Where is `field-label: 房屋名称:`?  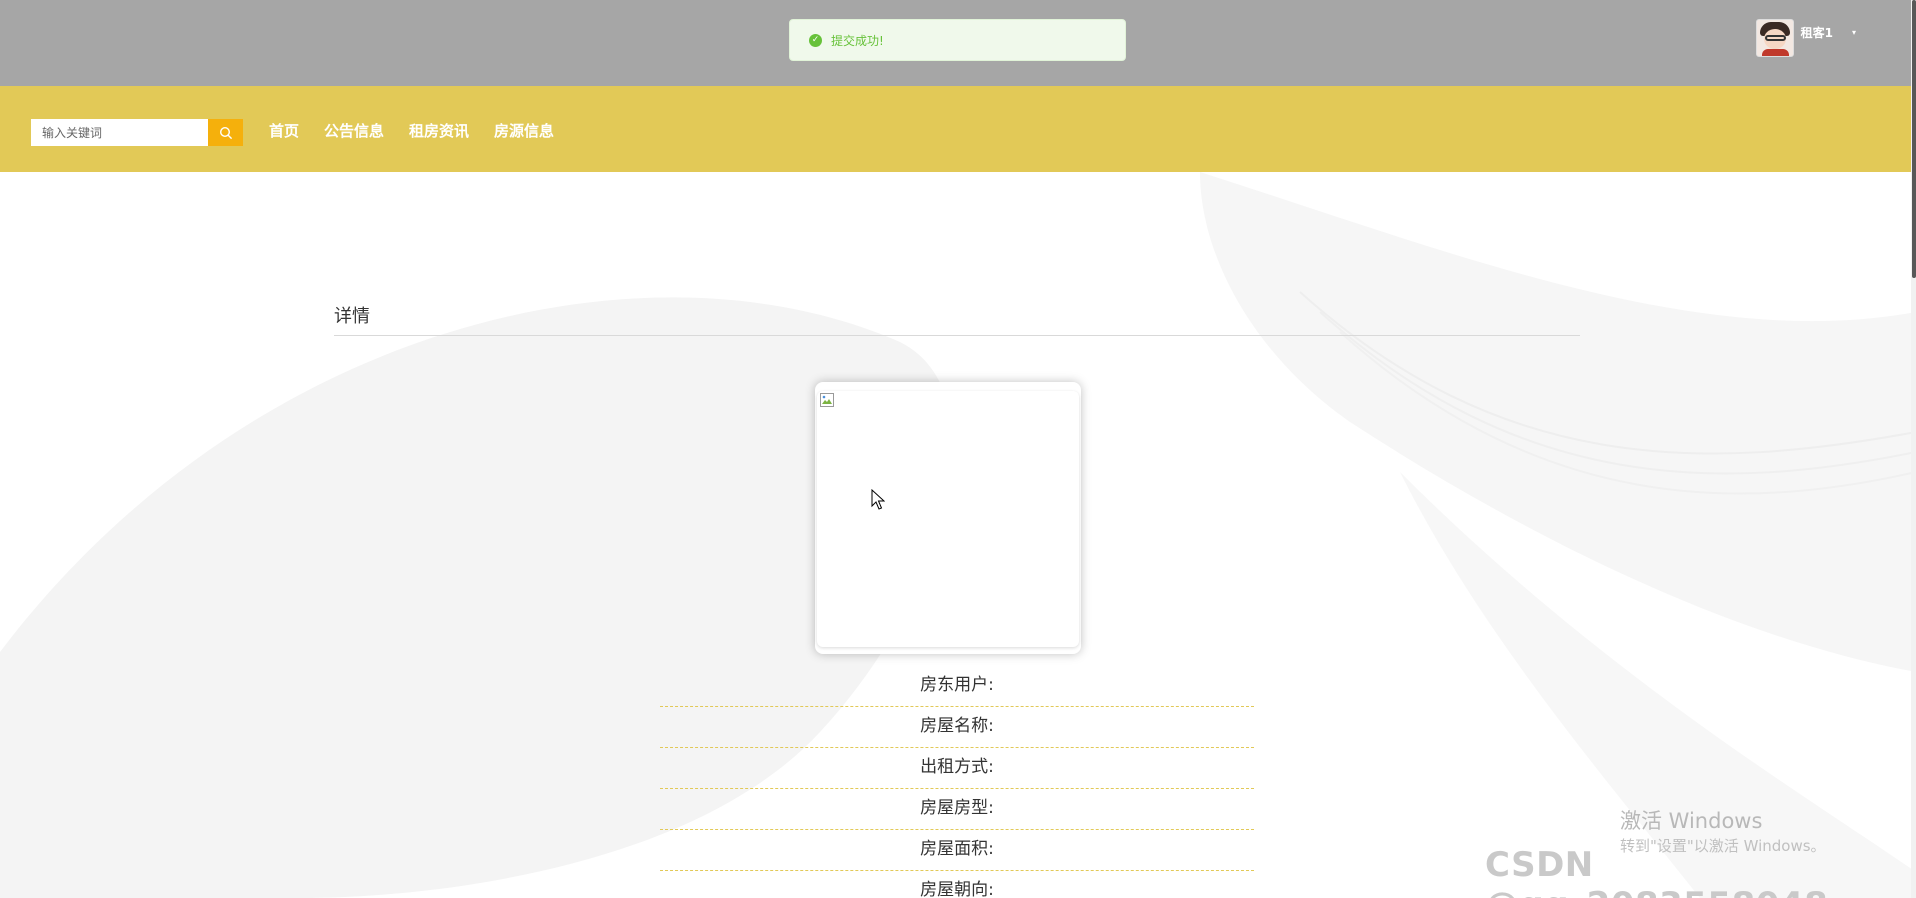
field-label: 房屋名称: is located at coordinates (957, 726).